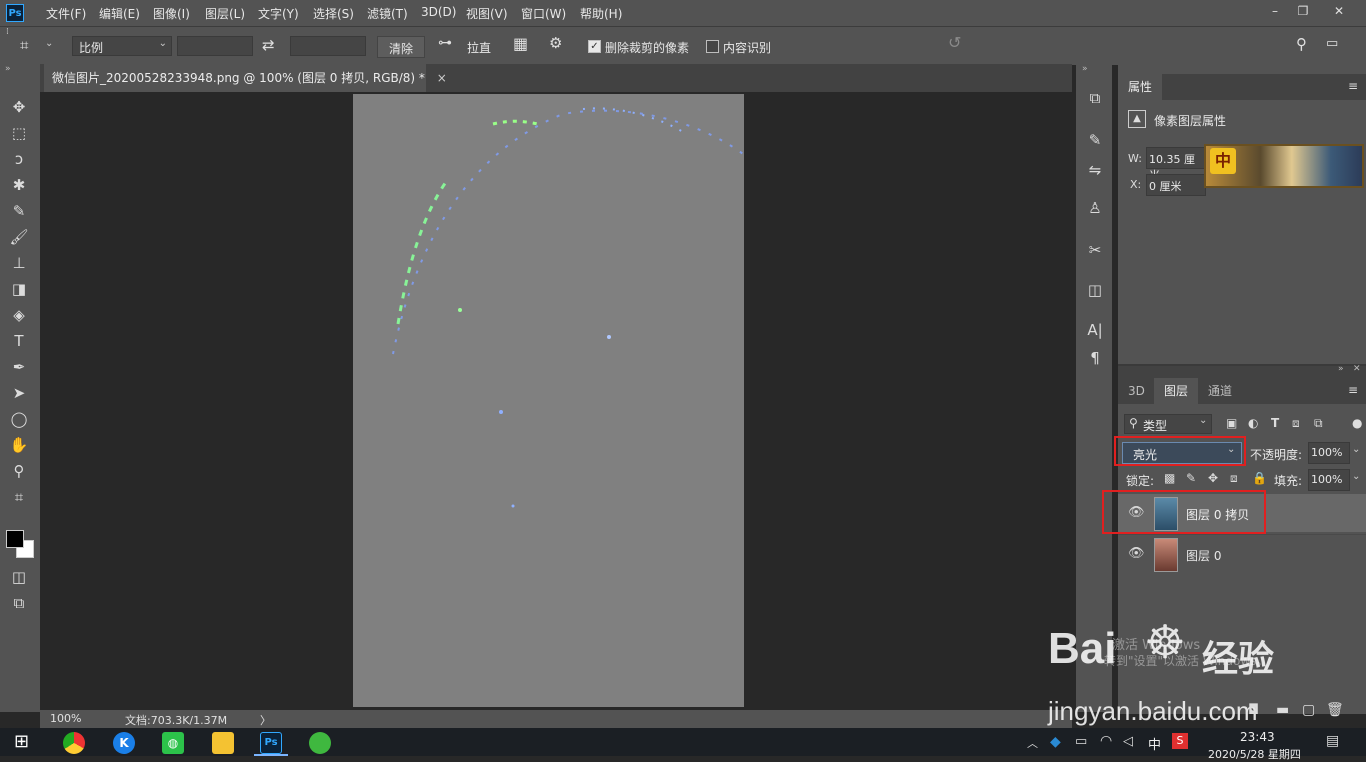  What do you see at coordinates (601, 13) in the screenshot?
I see `menu-help: 帮助(H)` at bounding box center [601, 13].